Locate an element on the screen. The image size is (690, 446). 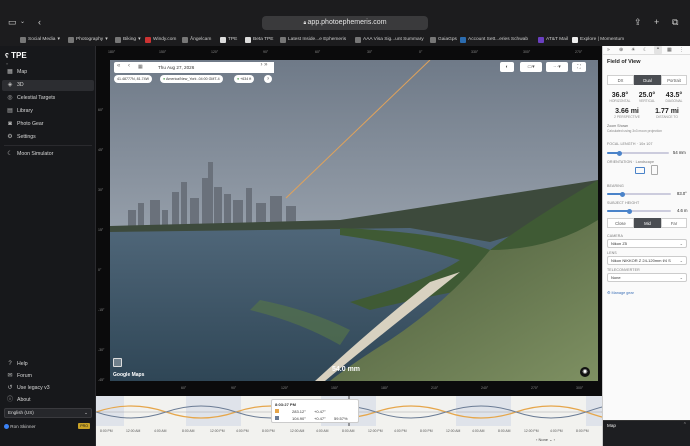
bookmark-item: Windy.com is located at coordinates (160, 39).